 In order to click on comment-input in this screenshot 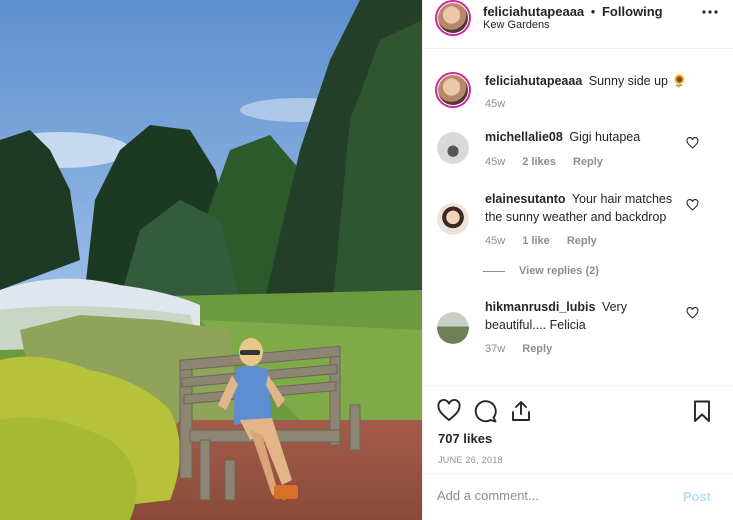, I will do `click(552, 495)`.